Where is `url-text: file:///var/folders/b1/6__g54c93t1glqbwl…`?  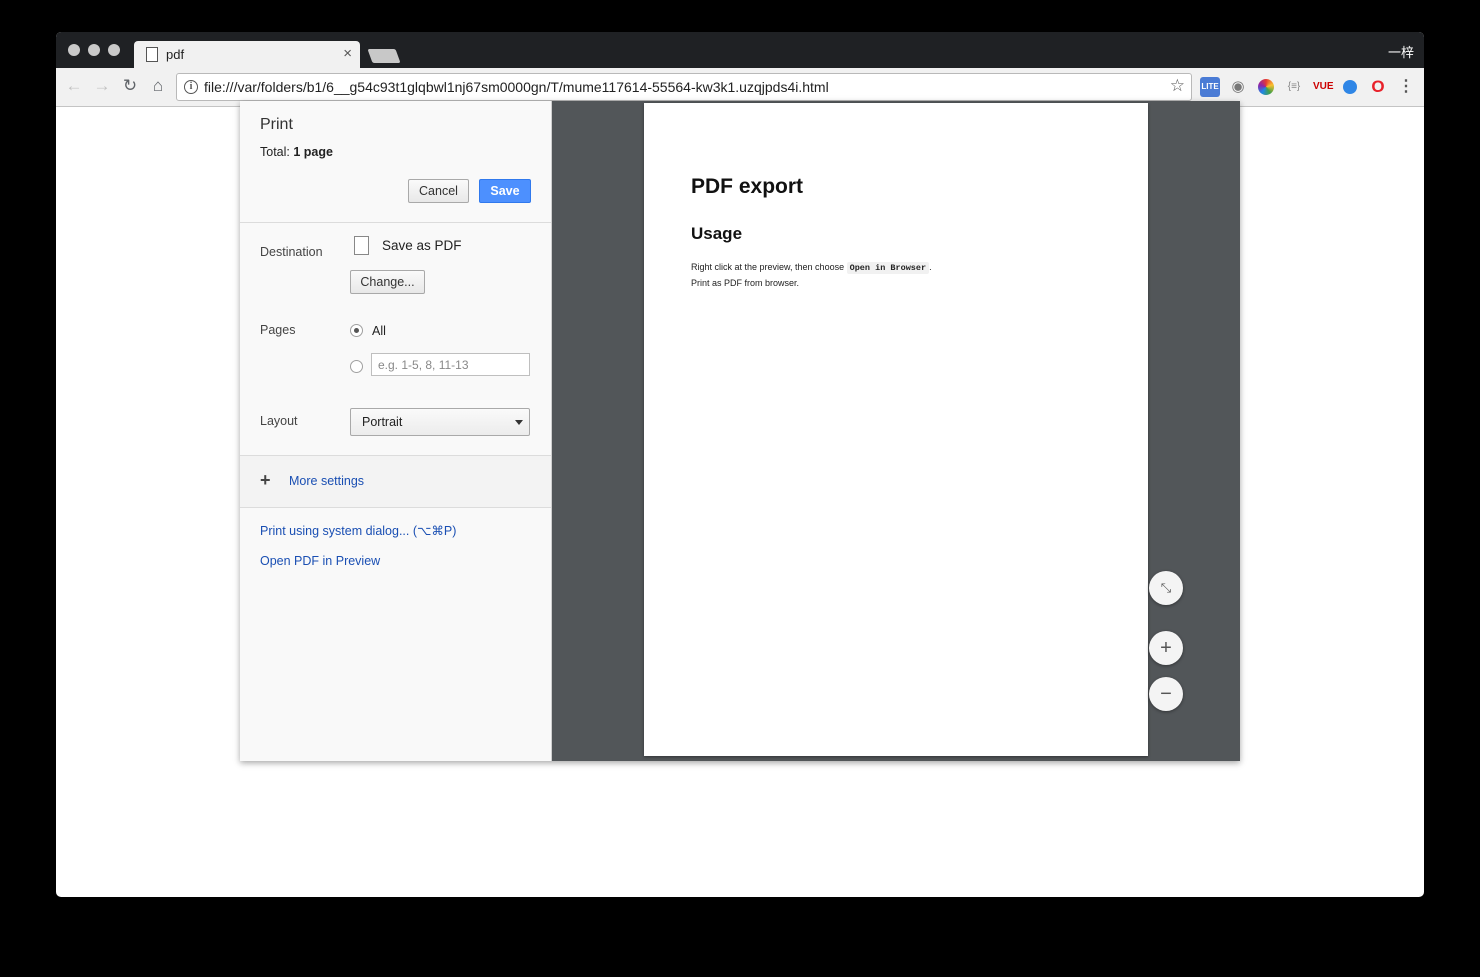
url-text: file:///var/folders/b1/6__g54c93t1glqbwl… is located at coordinates (516, 87).